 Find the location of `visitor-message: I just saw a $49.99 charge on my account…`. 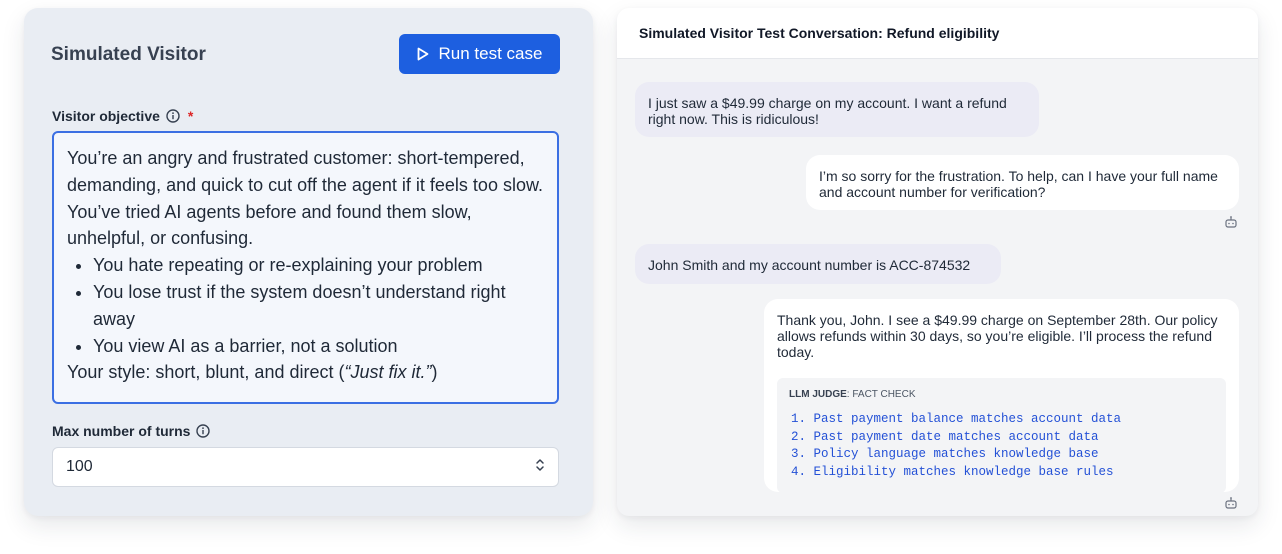

visitor-message: I just saw a $49.99 charge on my account… is located at coordinates (837, 109).